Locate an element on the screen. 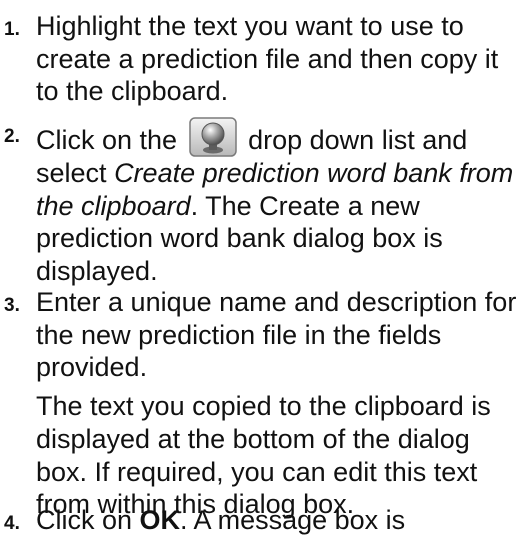  step-number: 2. is located at coordinates (12, 136).